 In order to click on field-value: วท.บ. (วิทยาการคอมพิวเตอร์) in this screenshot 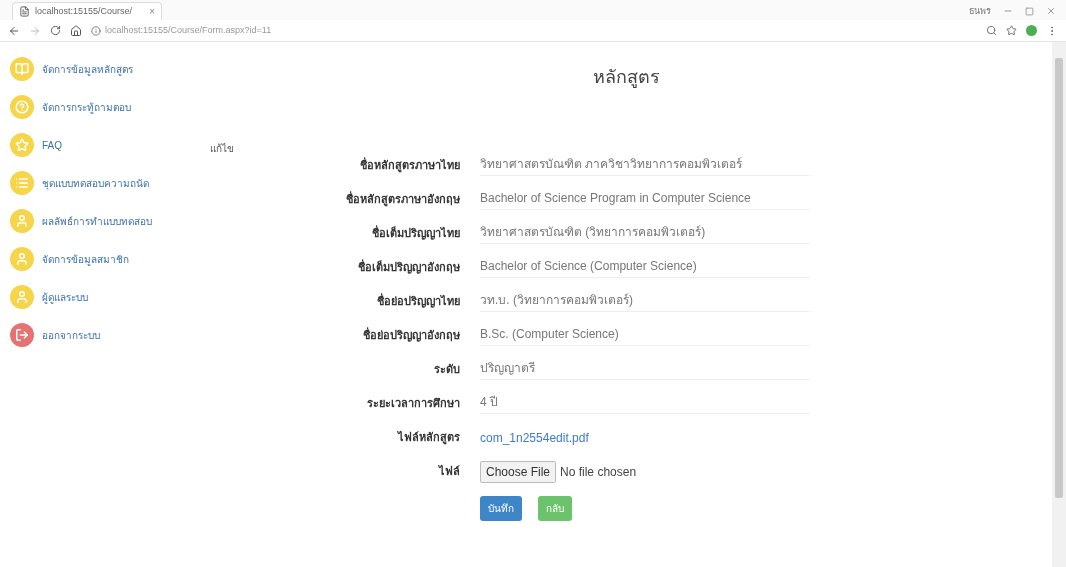, I will do `click(645, 301)`.